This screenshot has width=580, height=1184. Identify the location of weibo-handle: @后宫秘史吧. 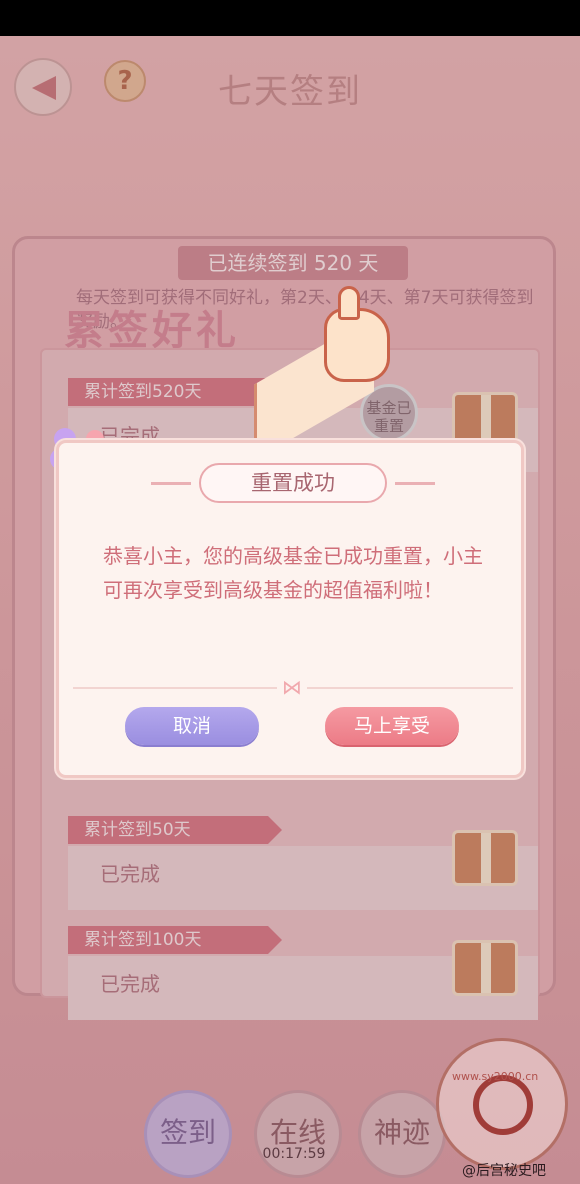
(504, 1171).